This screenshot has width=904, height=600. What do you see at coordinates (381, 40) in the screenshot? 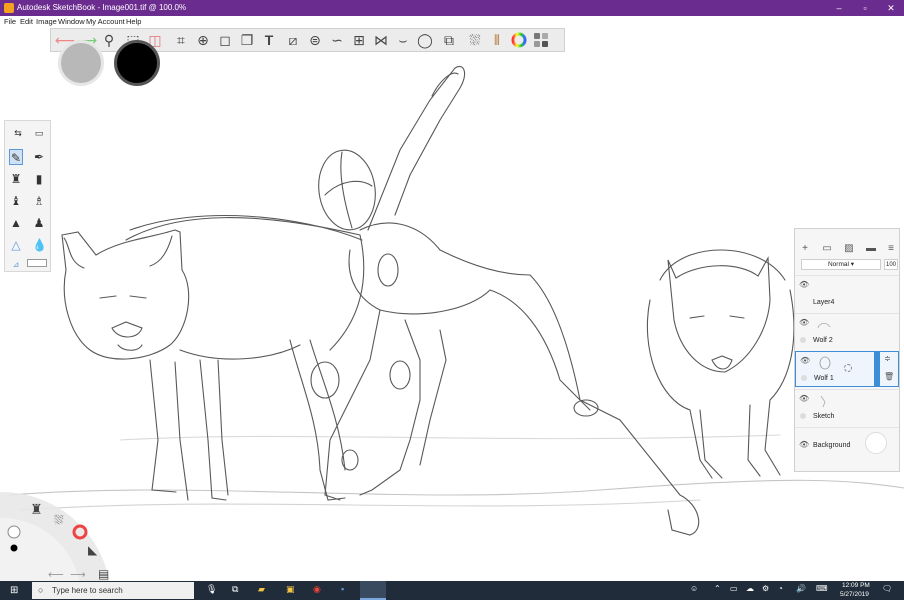
I see `symmetry-icon: ⋈` at bounding box center [381, 40].